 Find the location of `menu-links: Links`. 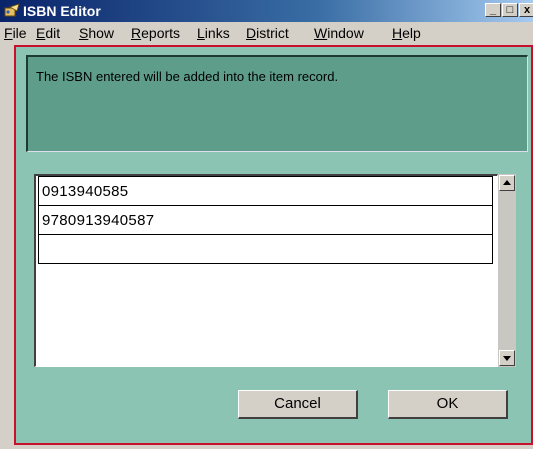

menu-links: Links is located at coordinates (213, 33).